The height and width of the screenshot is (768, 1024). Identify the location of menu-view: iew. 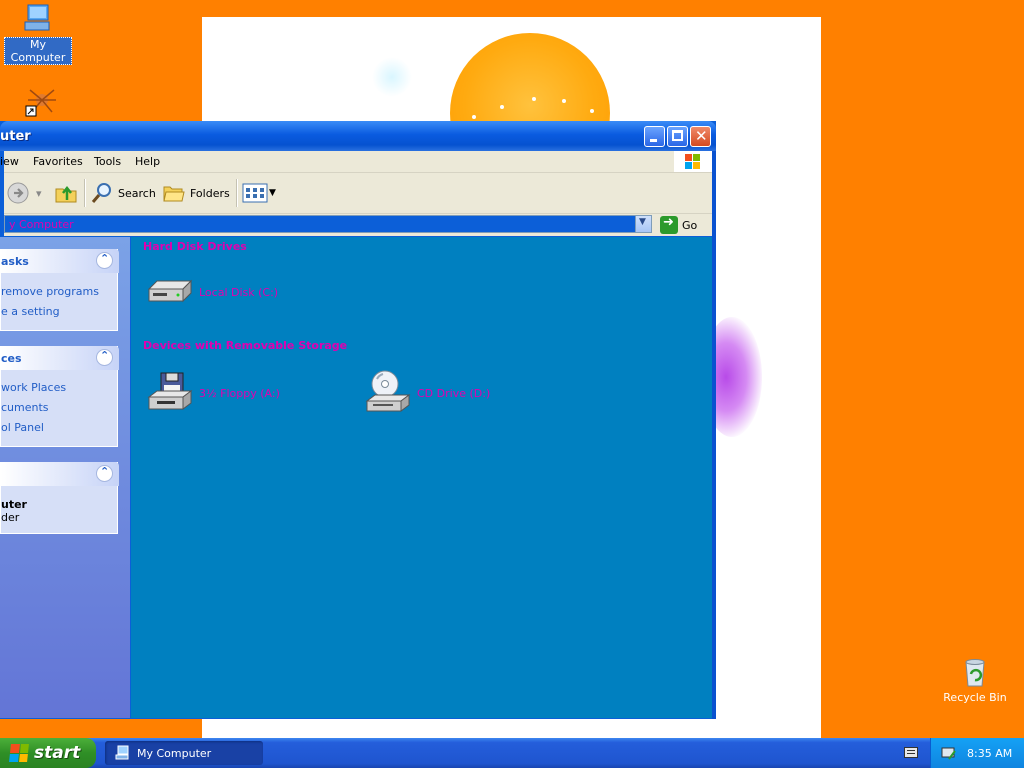
(9, 161).